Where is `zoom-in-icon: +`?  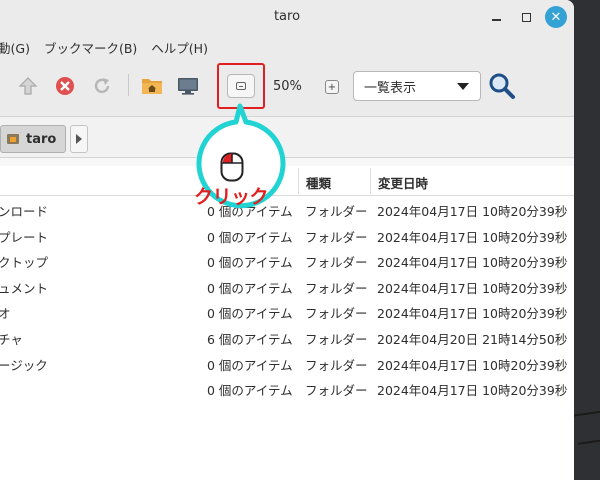
zoom-in-icon: + is located at coordinates (332, 87).